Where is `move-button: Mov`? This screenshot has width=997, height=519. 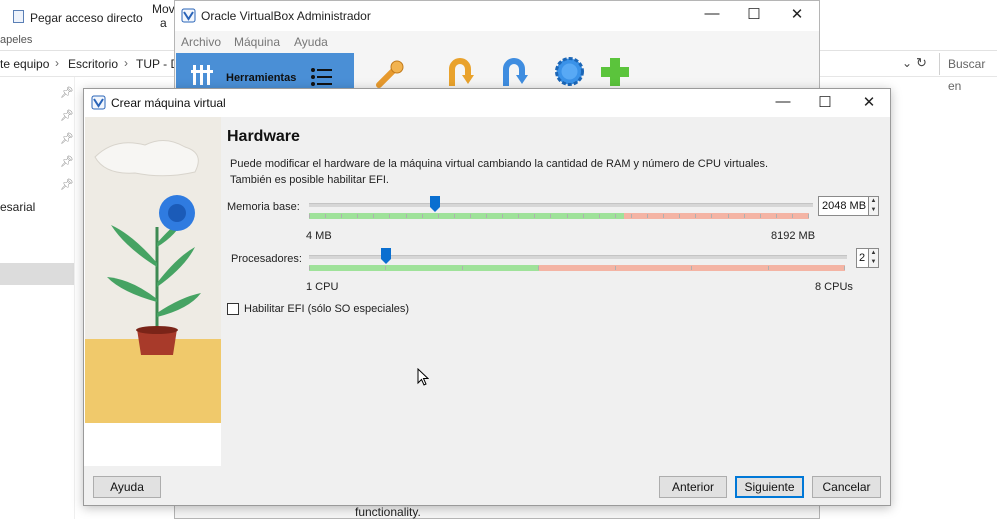 move-button: Mov is located at coordinates (163, 9).